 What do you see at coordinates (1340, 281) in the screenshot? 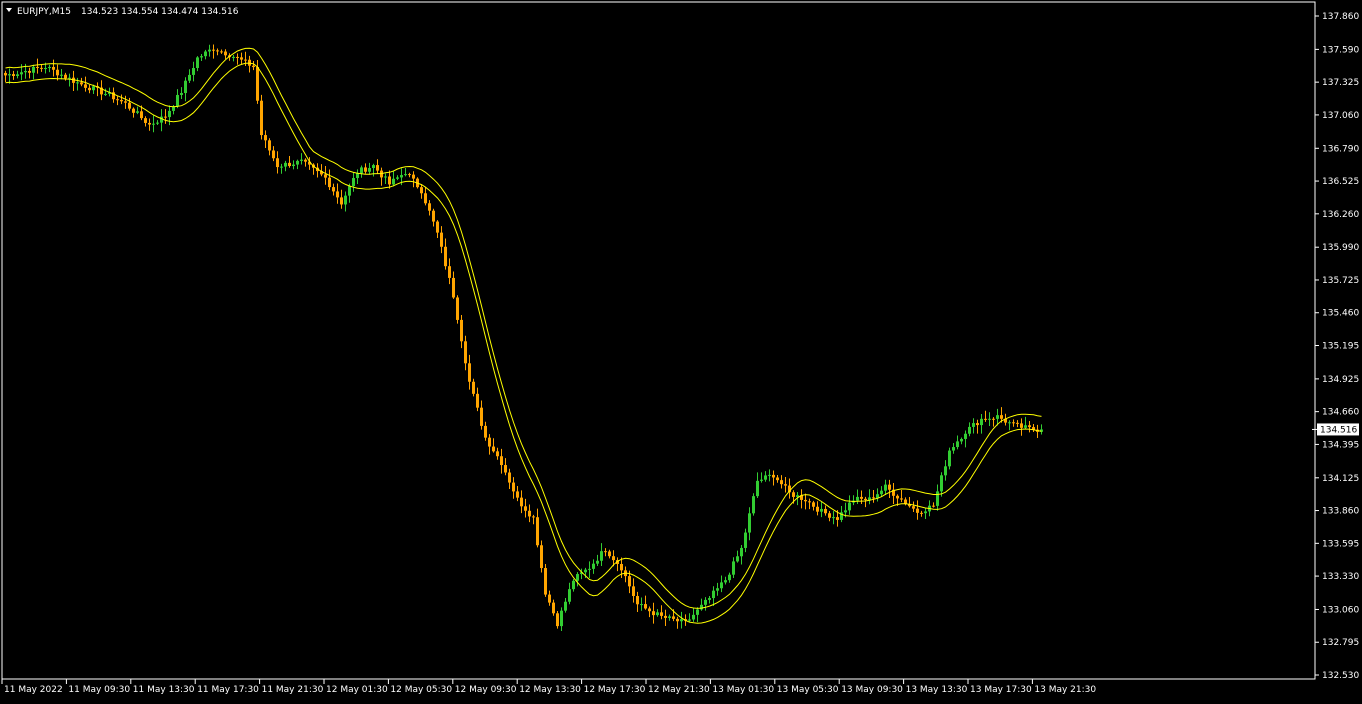
I see `y-tick-label: 135.725` at bounding box center [1340, 281].